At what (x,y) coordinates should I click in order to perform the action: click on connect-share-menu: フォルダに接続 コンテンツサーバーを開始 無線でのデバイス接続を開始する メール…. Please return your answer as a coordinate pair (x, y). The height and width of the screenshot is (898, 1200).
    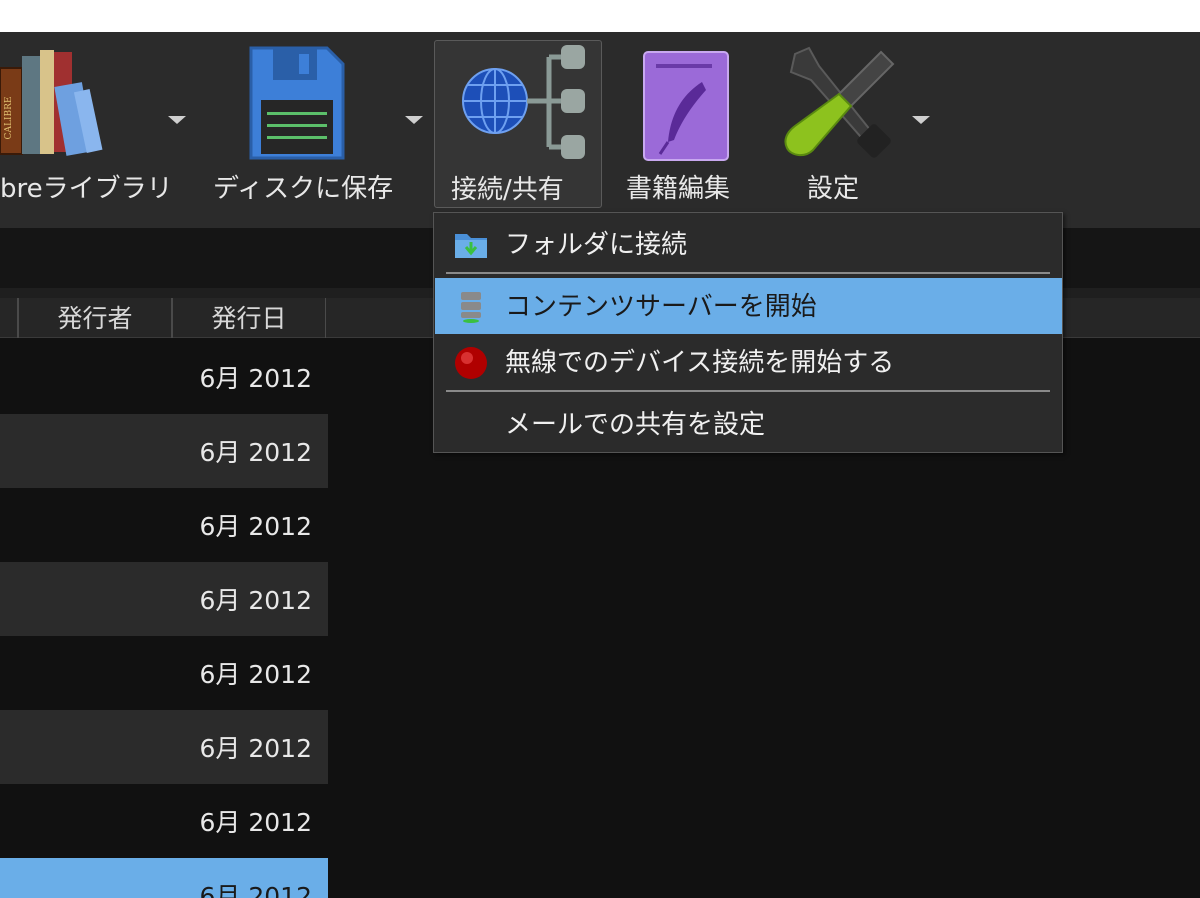
    Looking at the image, I should click on (748, 332).